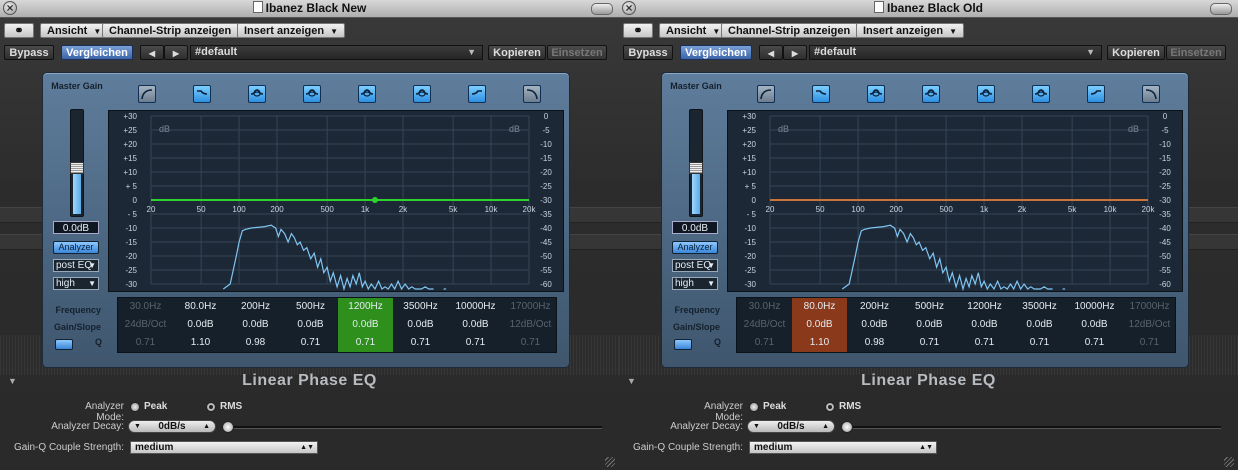 The image size is (1238, 470). Describe the element at coordinates (1041, 94) in the screenshot. I see `band-parametric-4-button` at that location.